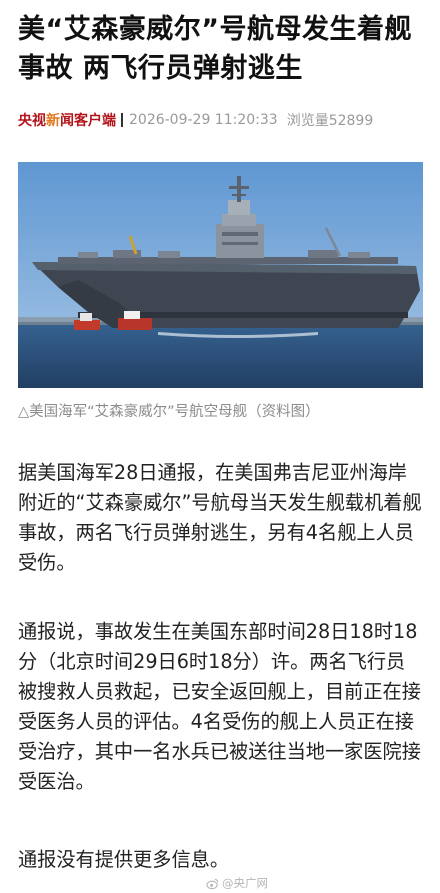 This screenshot has height=893, width=440. Describe the element at coordinates (330, 121) in the screenshot. I see `view-count: 浏览量52899` at that location.